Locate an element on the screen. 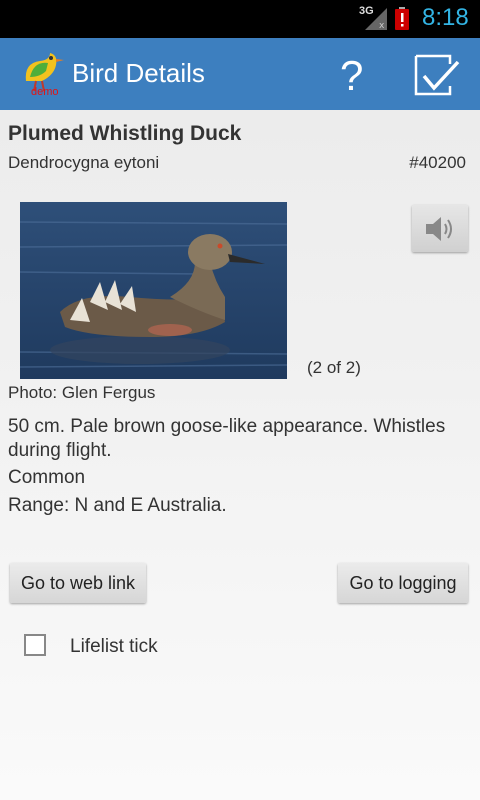  bird-range: Range: N and E Australia. is located at coordinates (117, 505).